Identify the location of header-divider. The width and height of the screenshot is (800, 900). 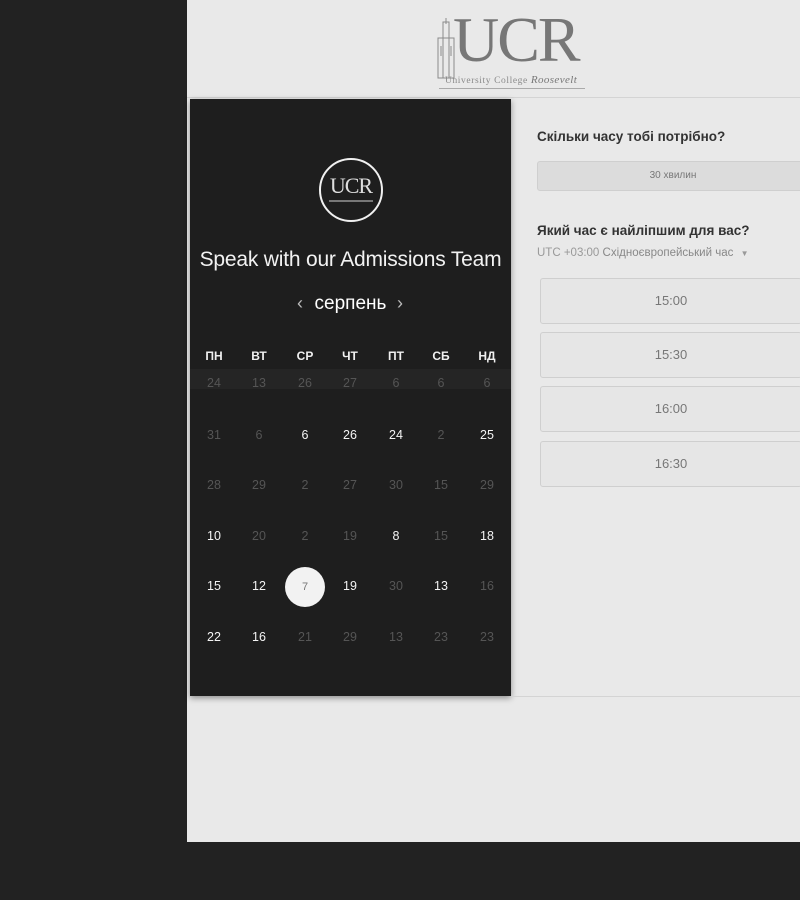
(493, 97).